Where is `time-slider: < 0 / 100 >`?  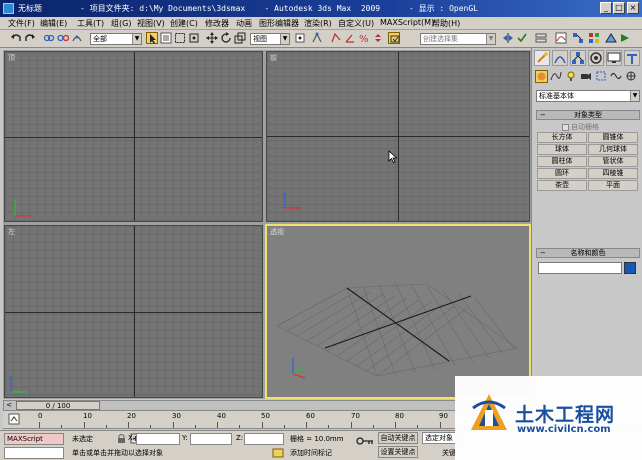
time-slider: < 0 / 100 > is located at coordinates (267, 405).